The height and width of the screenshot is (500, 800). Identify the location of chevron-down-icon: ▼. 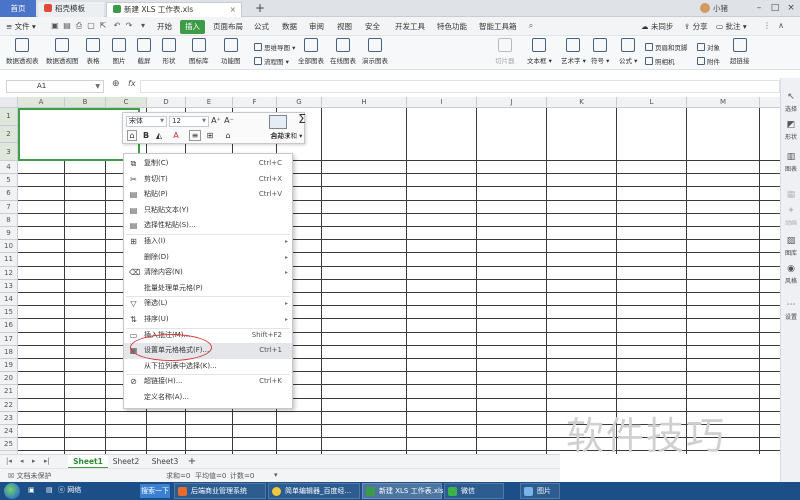
(97, 86).